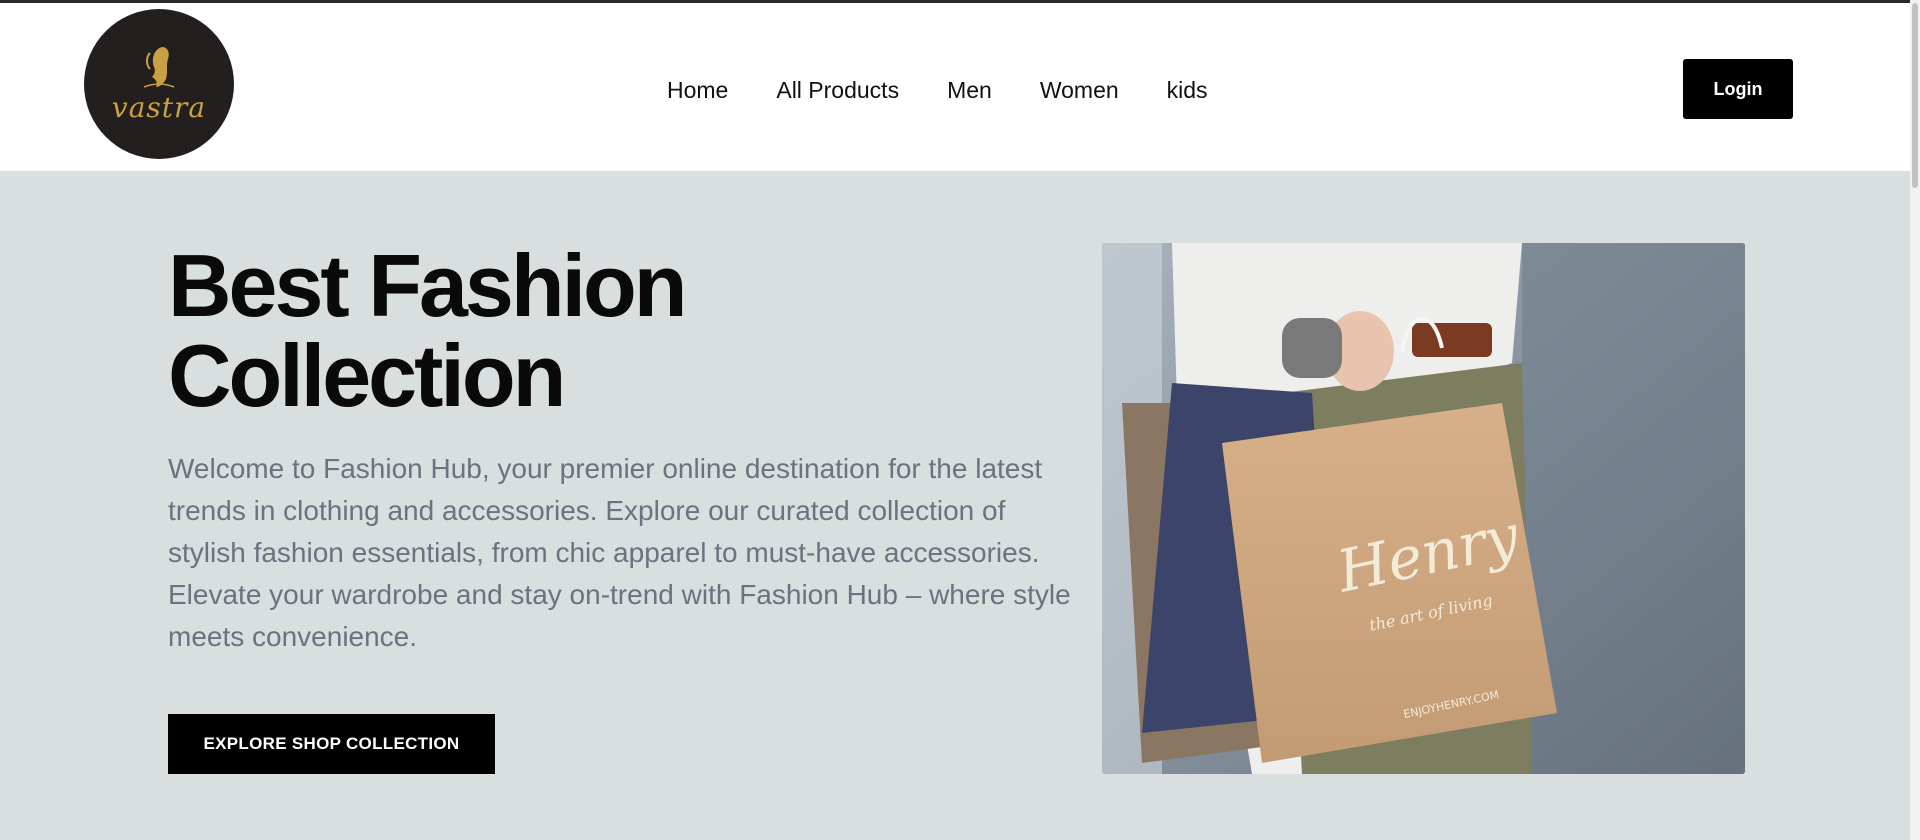 The image size is (1920, 840). Describe the element at coordinates (697, 90) in the screenshot. I see `nav-home: Home` at that location.